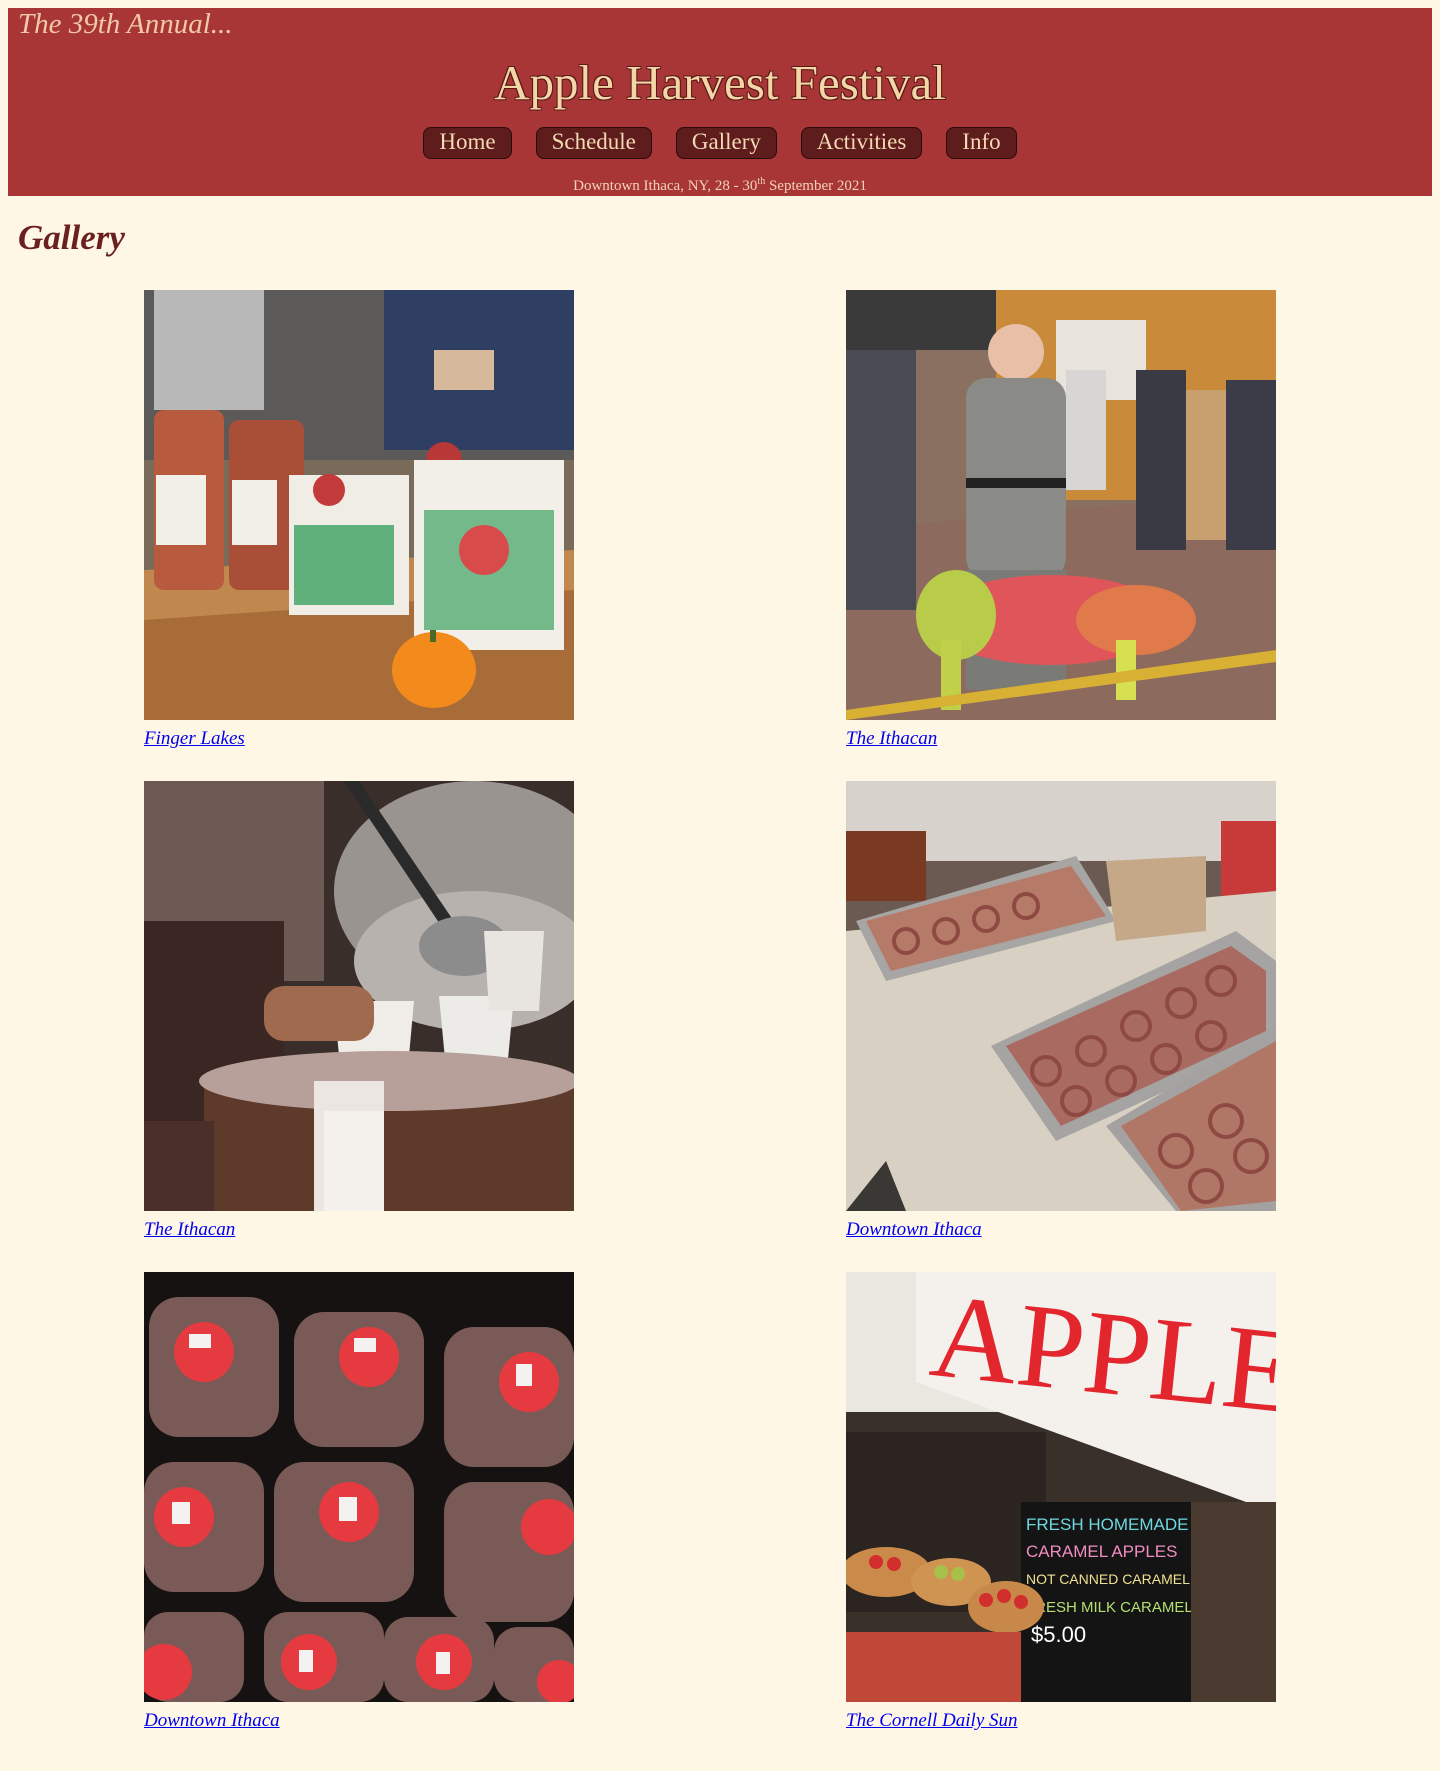 The width and height of the screenshot is (1440, 1771). I want to click on chalkboard-line: FRESH MILK CARAMEL, so click(1109, 1607).